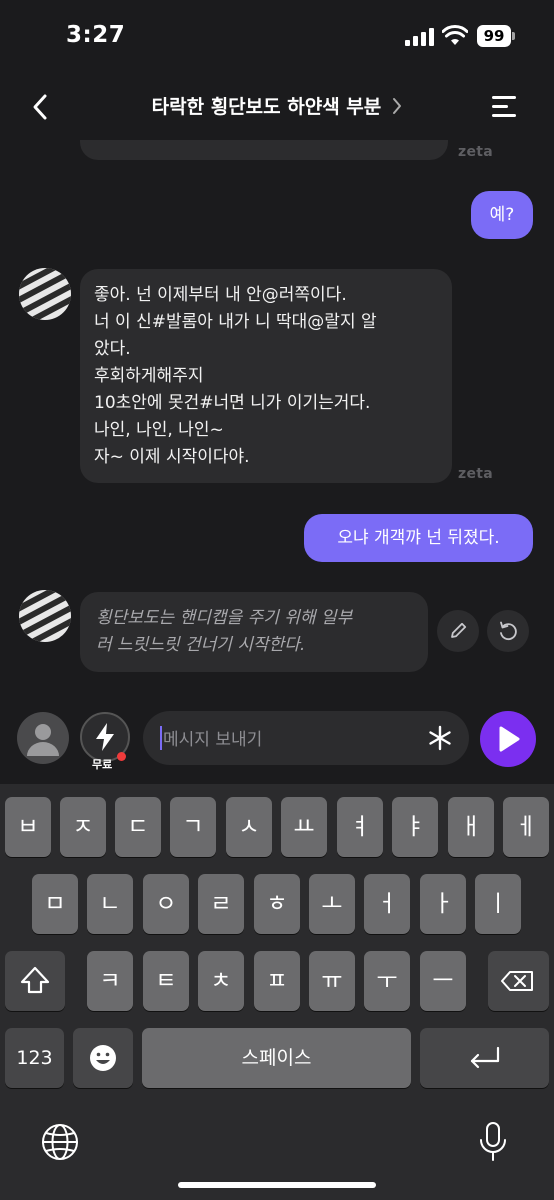 Image resolution: width=554 pixels, height=1200 pixels. Describe the element at coordinates (332, 904) in the screenshot. I see `key: ㅗ` at that location.